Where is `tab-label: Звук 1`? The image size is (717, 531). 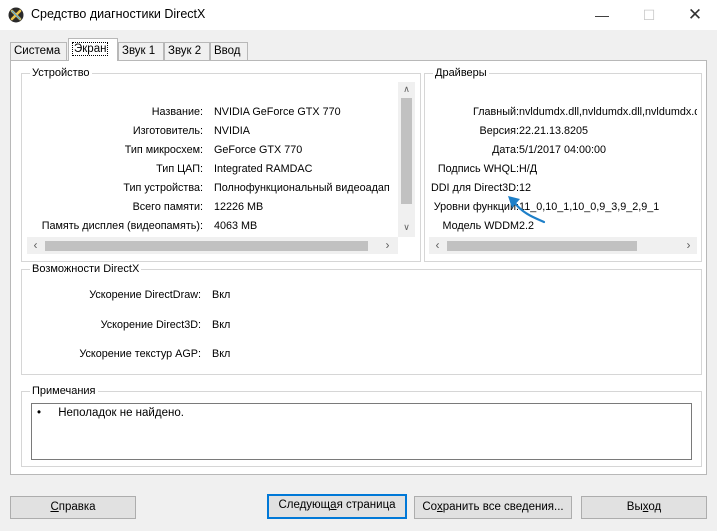
tab-label: Звук 1 is located at coordinates (139, 51).